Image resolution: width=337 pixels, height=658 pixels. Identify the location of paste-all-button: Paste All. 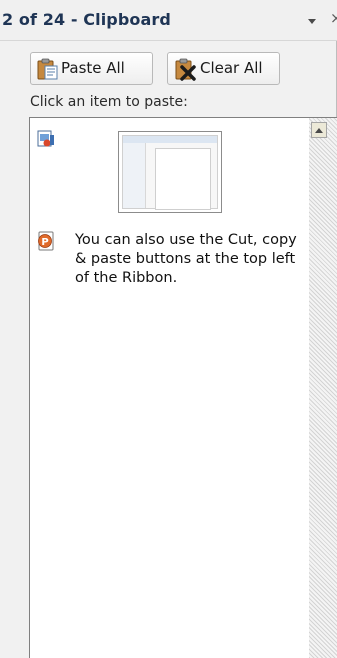
(91, 68).